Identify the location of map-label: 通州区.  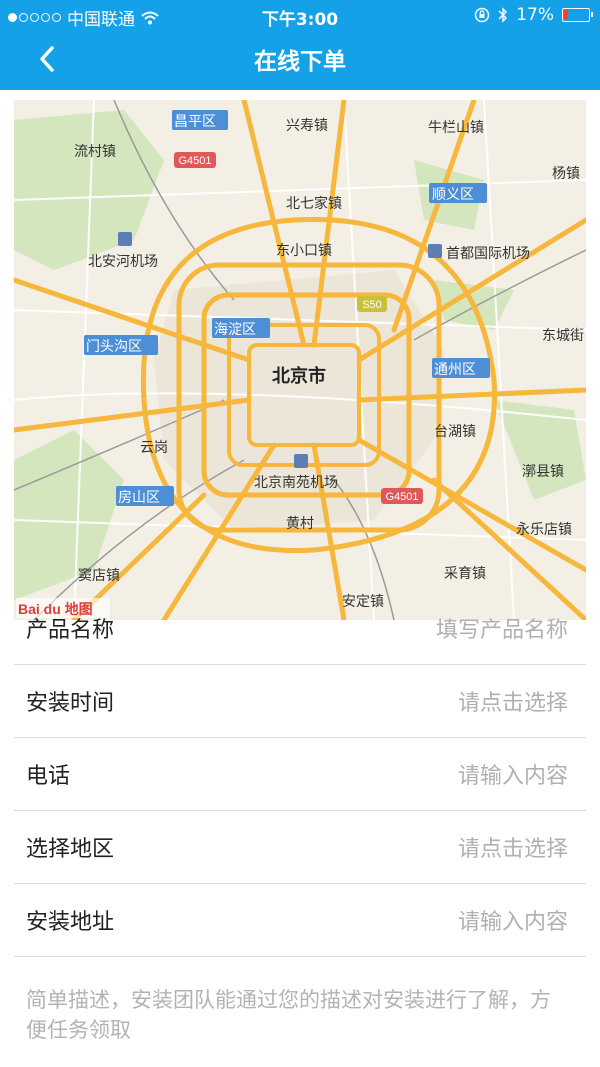
(455, 370).